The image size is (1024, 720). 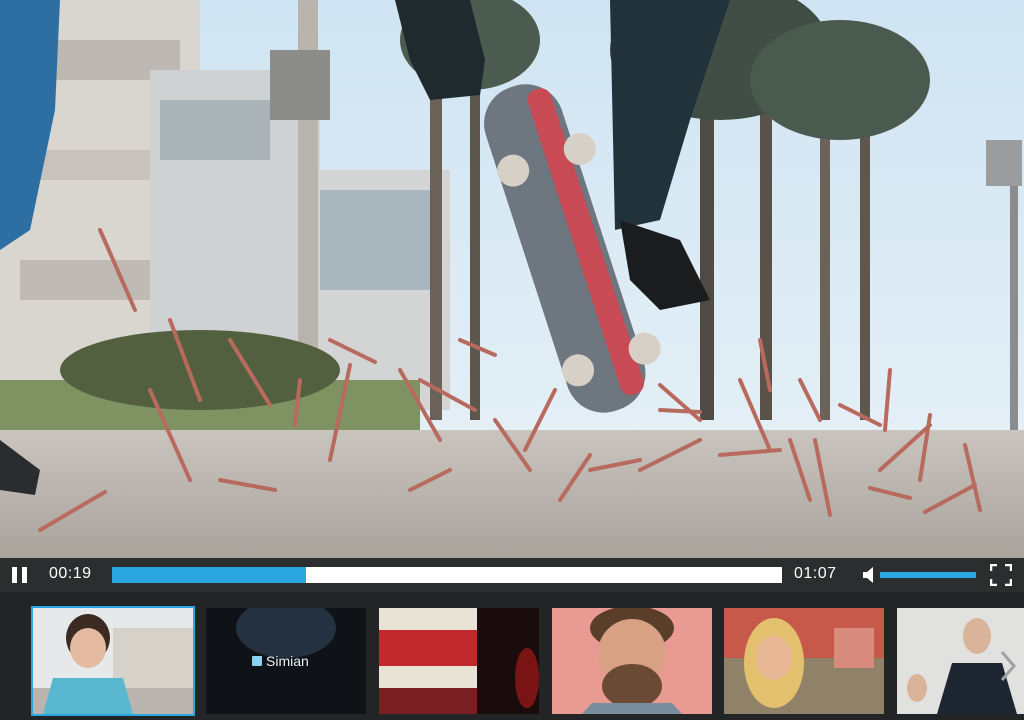 What do you see at coordinates (815, 573) in the screenshot?
I see `duration-time: 01:07` at bounding box center [815, 573].